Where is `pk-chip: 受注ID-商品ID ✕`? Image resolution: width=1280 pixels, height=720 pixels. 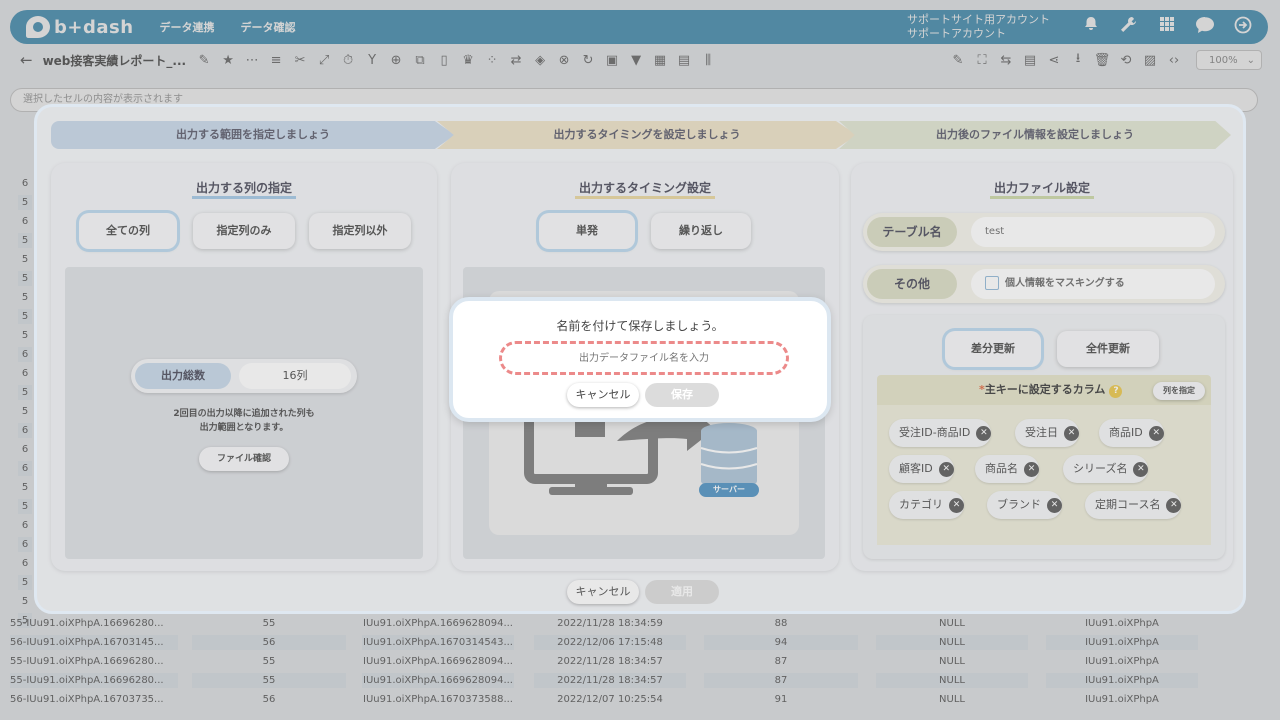 pk-chip: 受注ID-商品ID ✕ is located at coordinates (940, 433).